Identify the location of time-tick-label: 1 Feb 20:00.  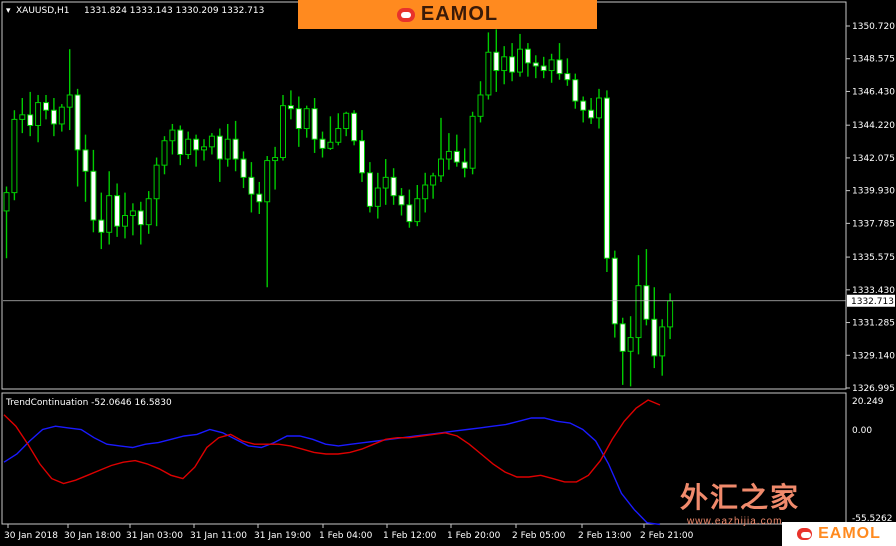
(474, 536).